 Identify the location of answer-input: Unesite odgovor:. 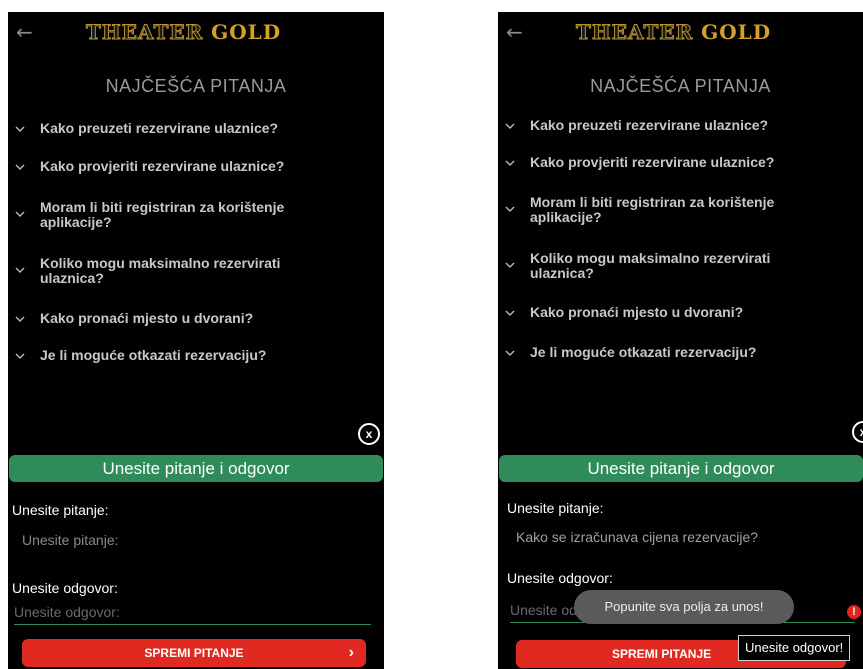
(192, 613).